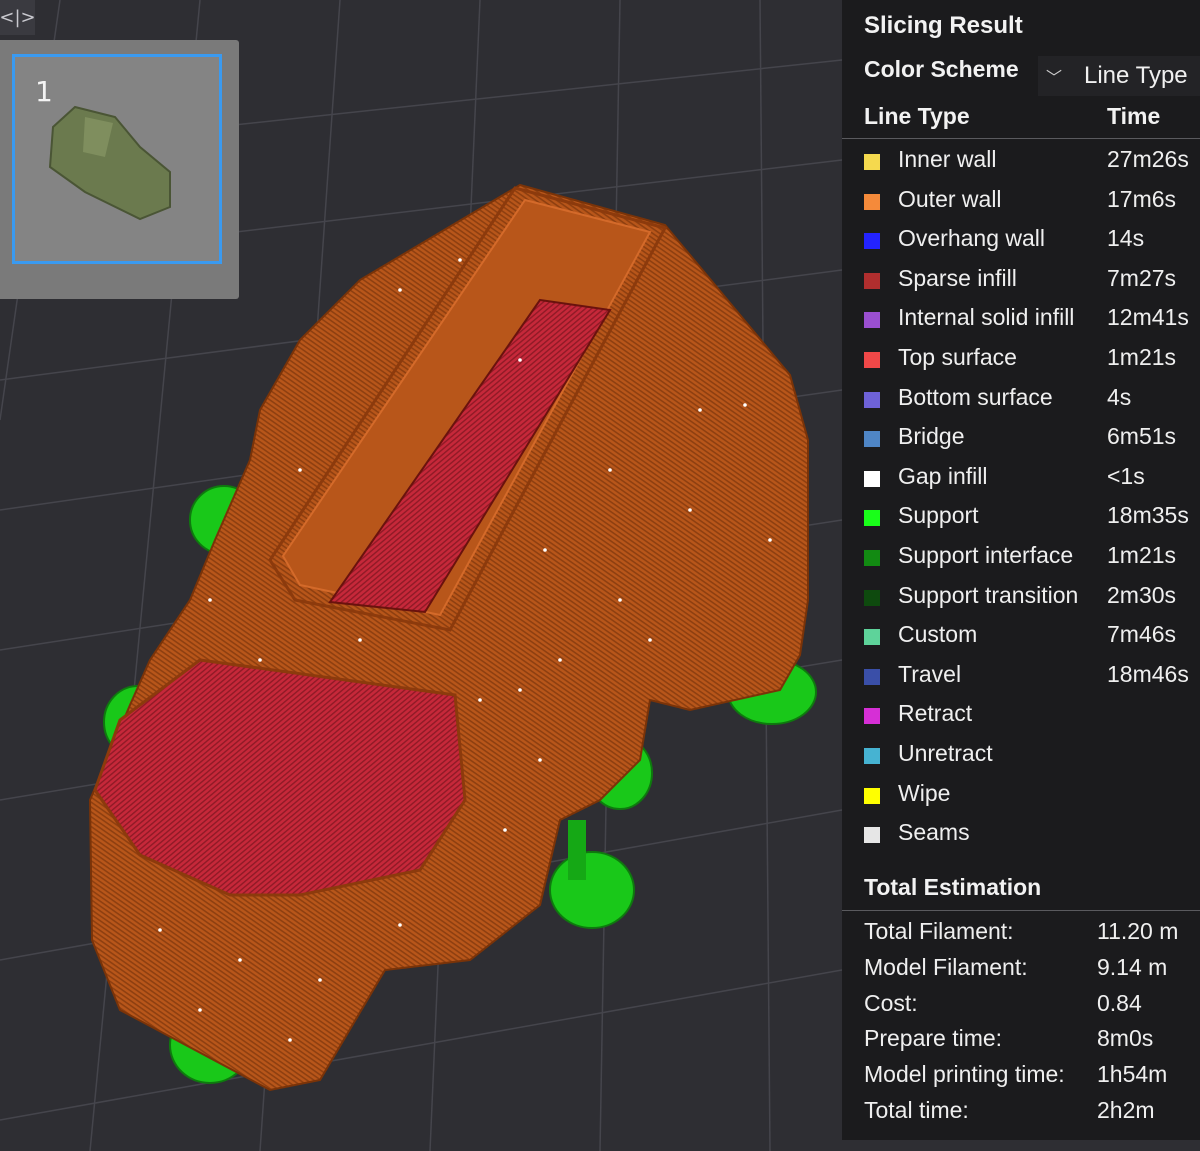 This screenshot has width=1200, height=1151. Describe the element at coordinates (1142, 277) in the screenshot. I see `line-type-time: 7m27s` at that location.